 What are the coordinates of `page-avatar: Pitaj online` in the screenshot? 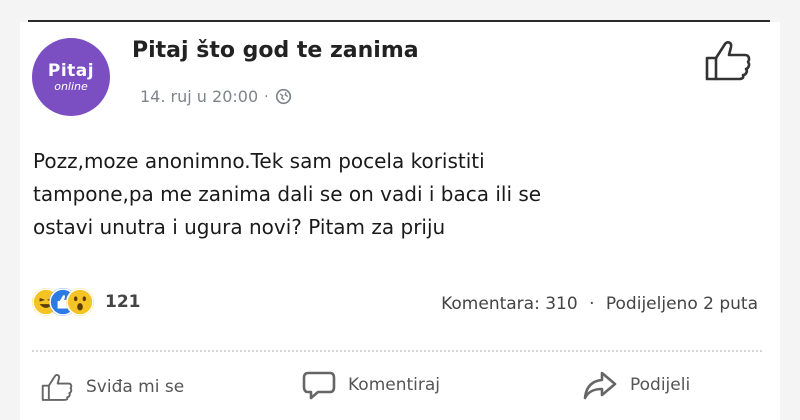 It's located at (71, 77).